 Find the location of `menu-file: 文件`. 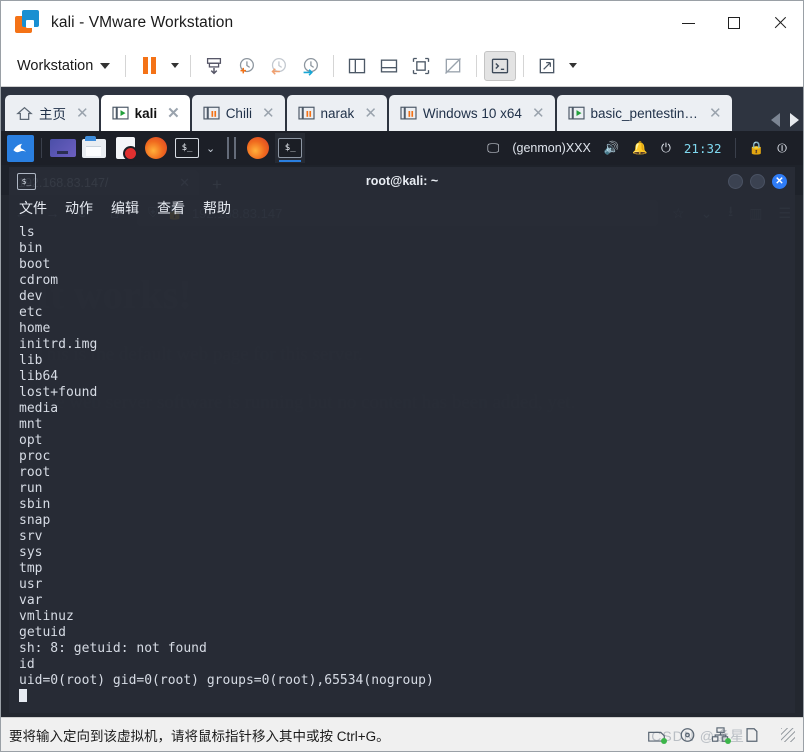

menu-file: 文件 is located at coordinates (33, 208).